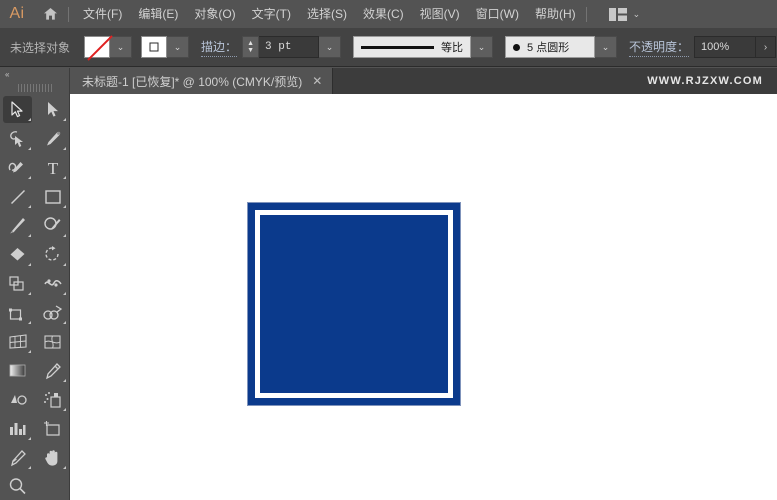  I want to click on selection-arrow-icon, so click(17, 109).